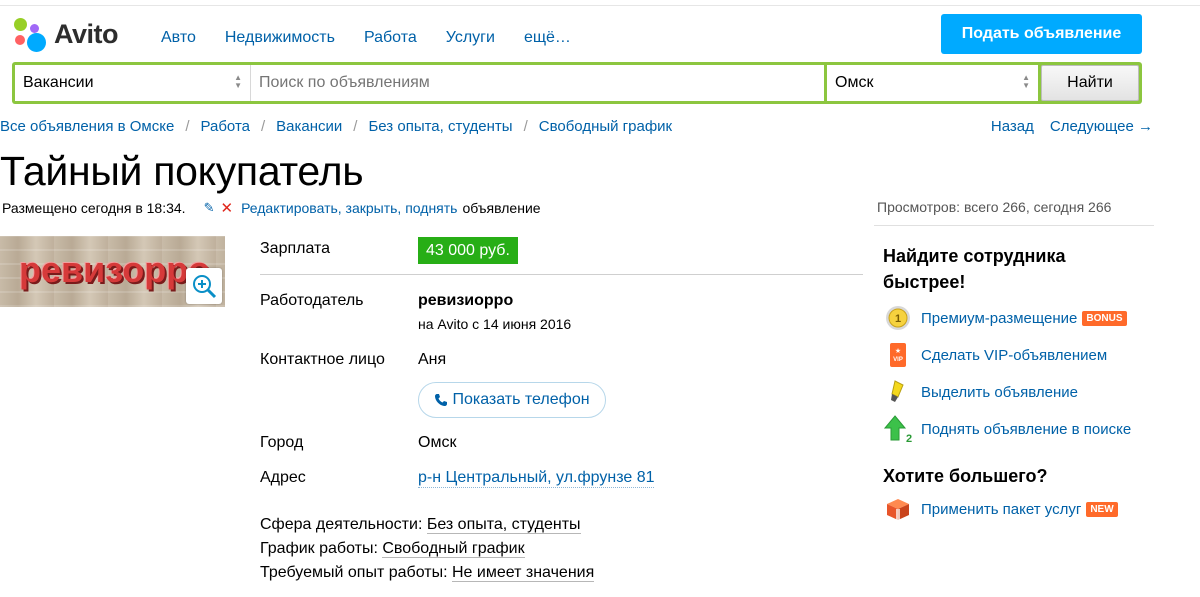  What do you see at coordinates (453, 549) in the screenshot?
I see `property-value: Свободный график` at bounding box center [453, 549].